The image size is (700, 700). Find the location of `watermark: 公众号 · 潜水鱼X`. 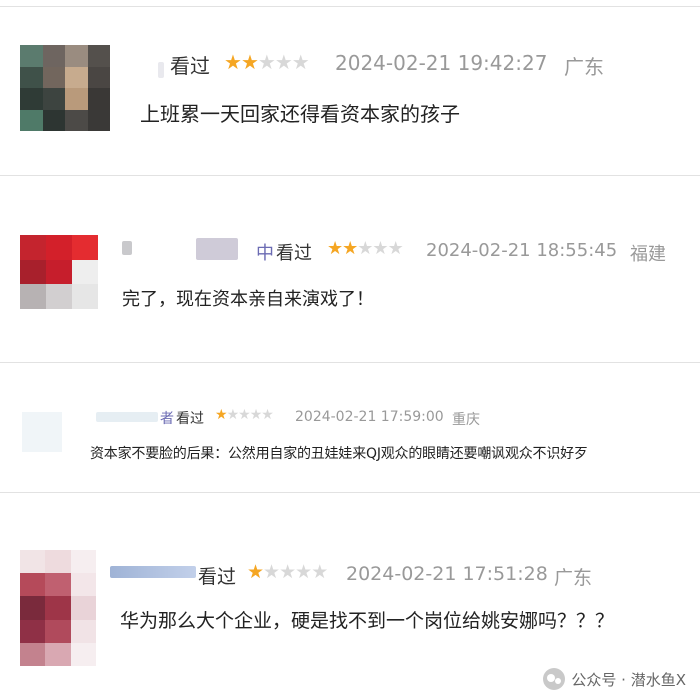

watermark: 公众号 · 潜水鱼X is located at coordinates (614, 679).